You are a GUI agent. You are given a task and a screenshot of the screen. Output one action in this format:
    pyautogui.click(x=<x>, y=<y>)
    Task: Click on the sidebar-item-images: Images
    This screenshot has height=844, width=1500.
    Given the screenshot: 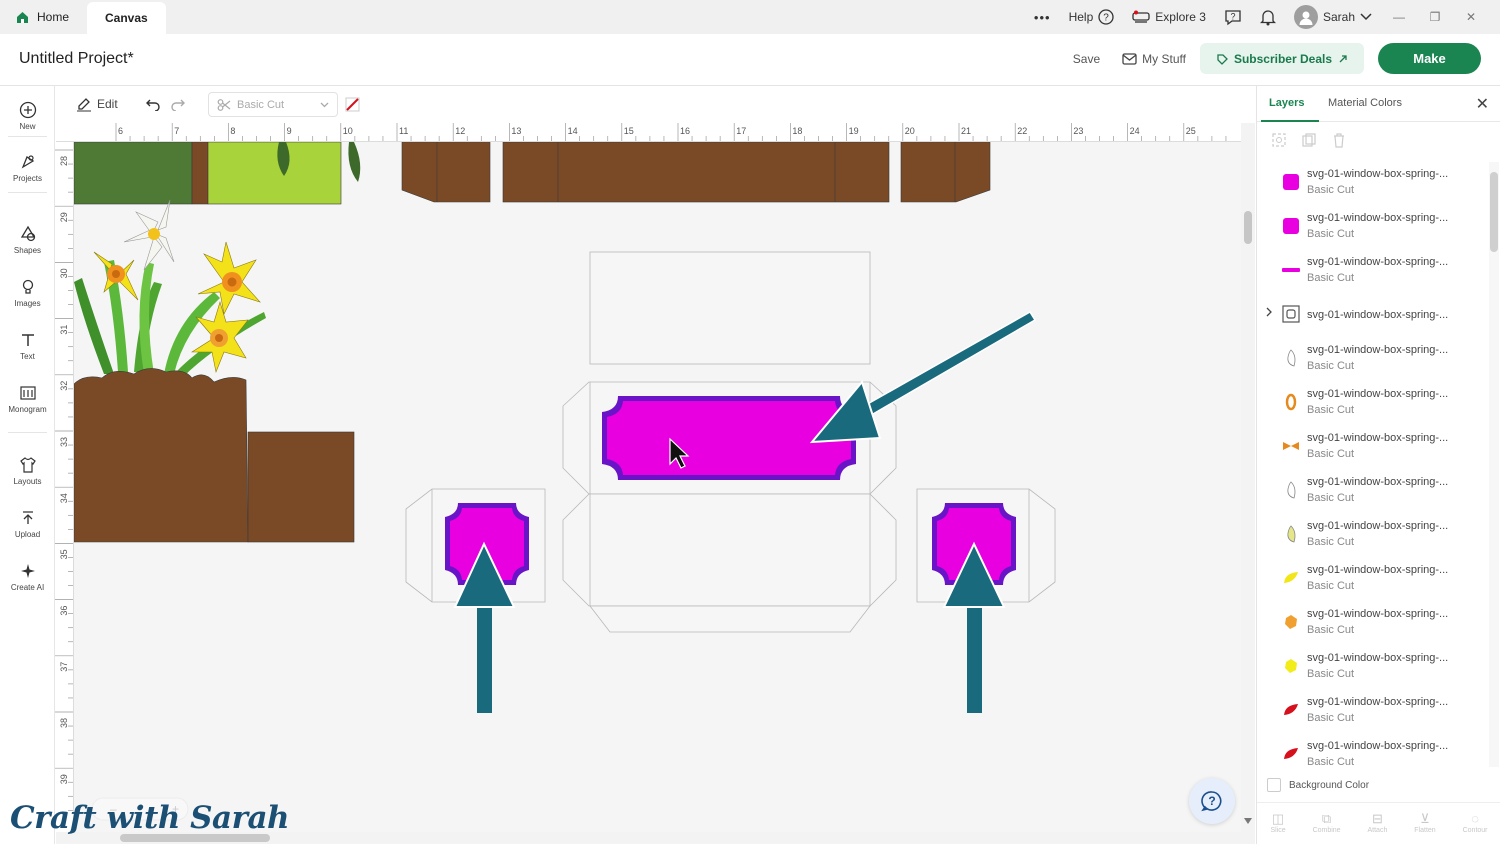 What is the action you would take?
    pyautogui.click(x=27, y=292)
    